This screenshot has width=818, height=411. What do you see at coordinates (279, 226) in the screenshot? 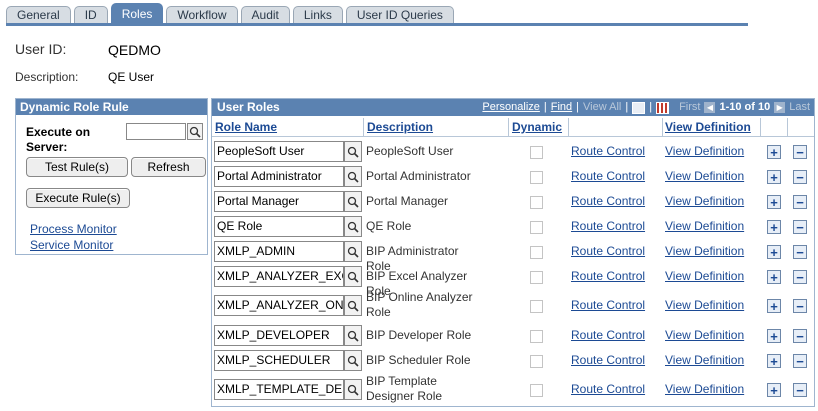
I see `role-name-input: QE Role` at bounding box center [279, 226].